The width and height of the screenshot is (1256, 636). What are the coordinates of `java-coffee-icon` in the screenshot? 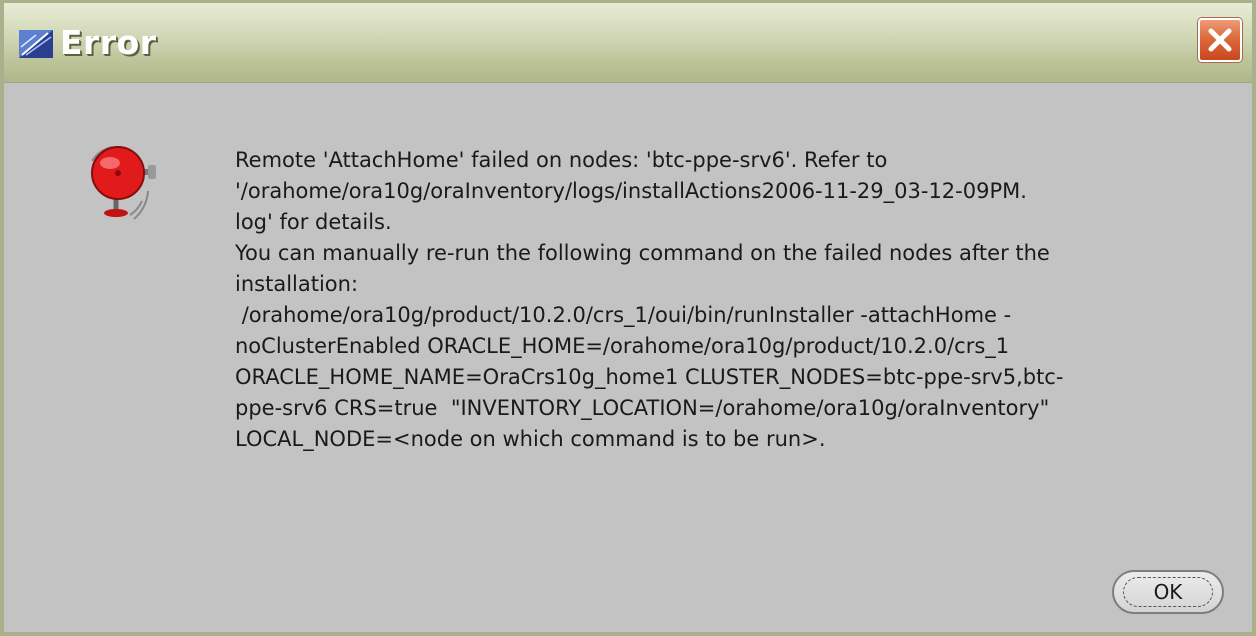 It's located at (36, 44).